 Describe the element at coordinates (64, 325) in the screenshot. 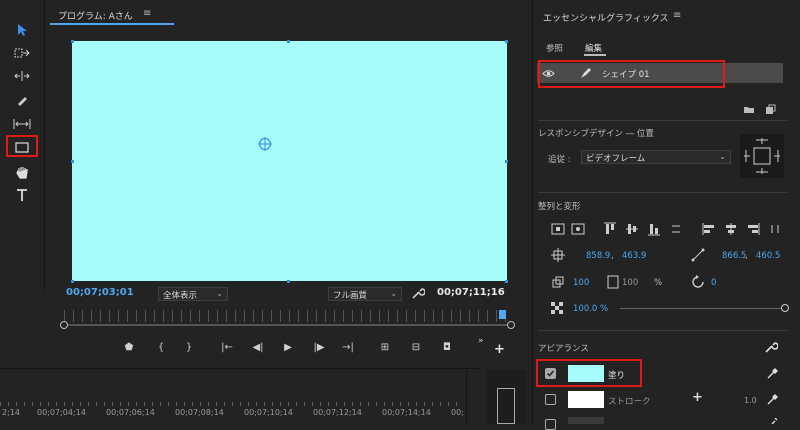

I see `scroll-handle-left` at that location.